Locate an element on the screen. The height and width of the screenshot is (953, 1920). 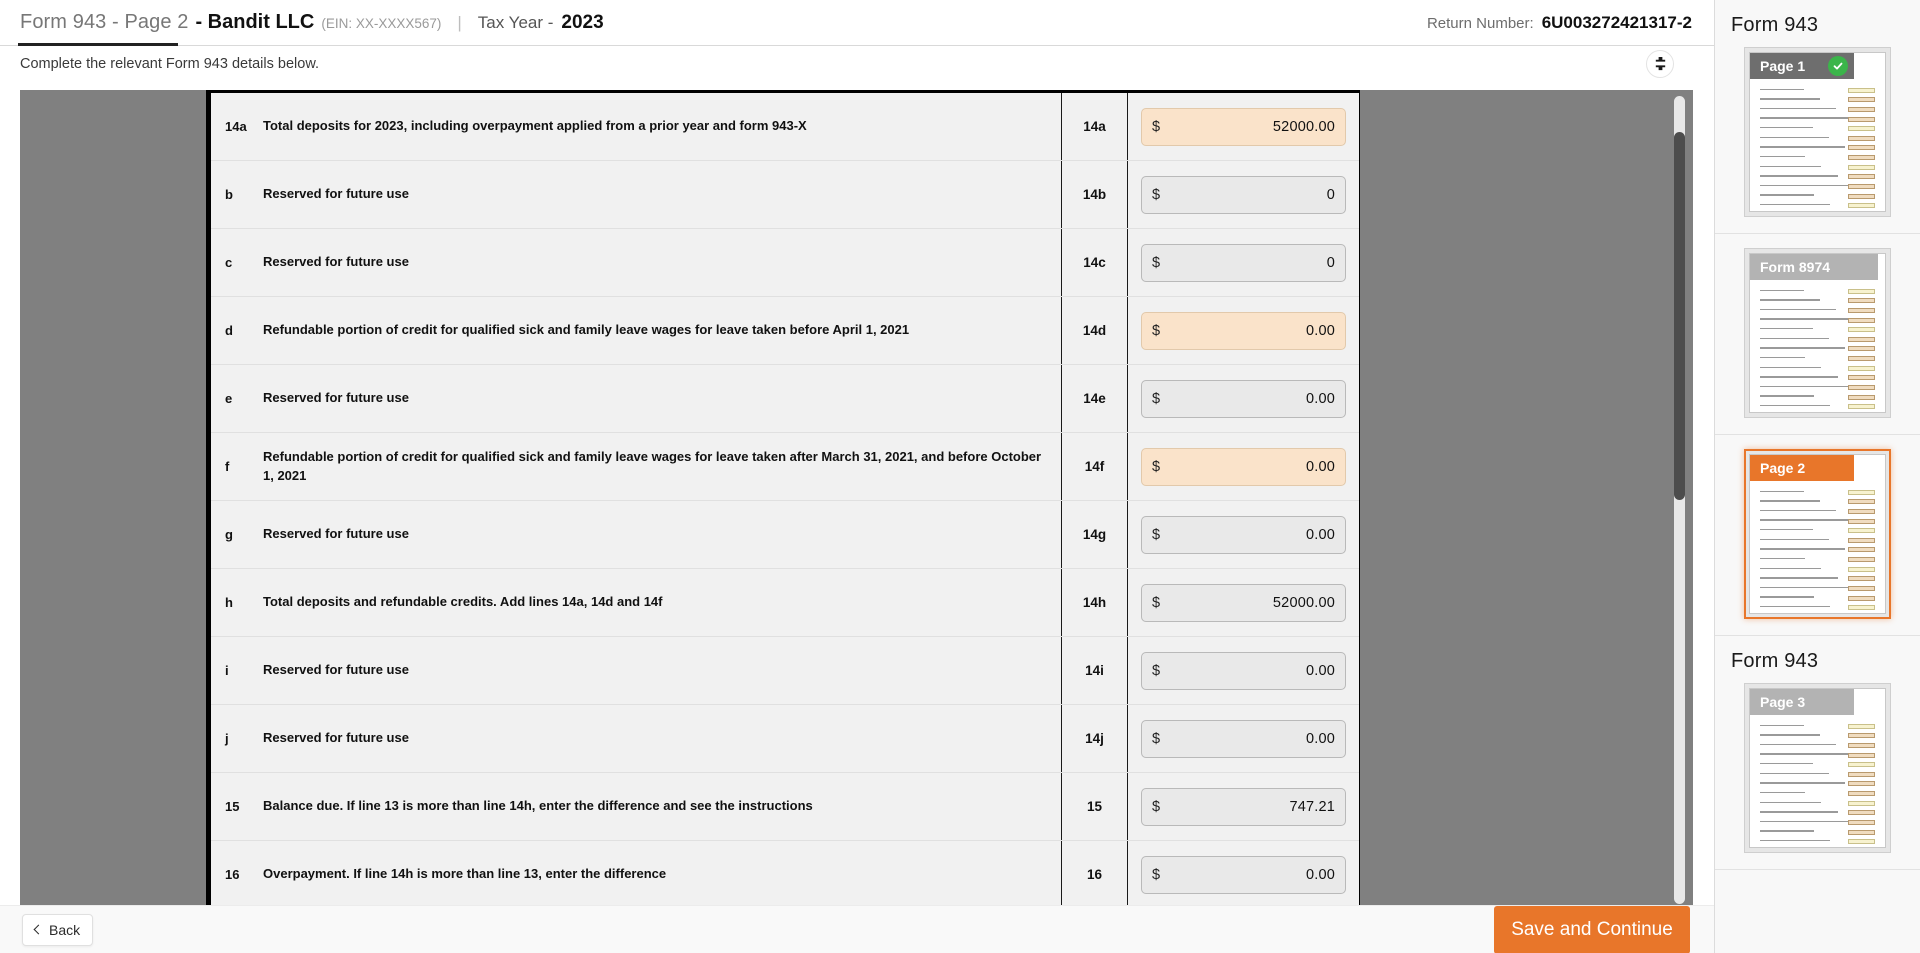
sidebar-group-0: Form 943 Page 1 is located at coordinates (1817, 117).